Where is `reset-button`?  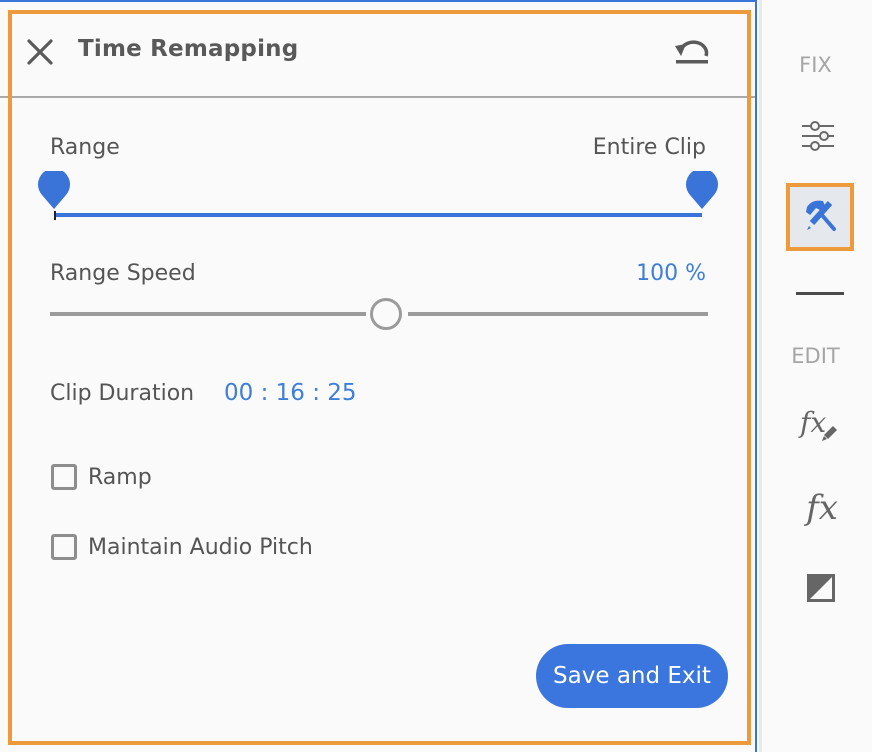
reset-button is located at coordinates (692, 53).